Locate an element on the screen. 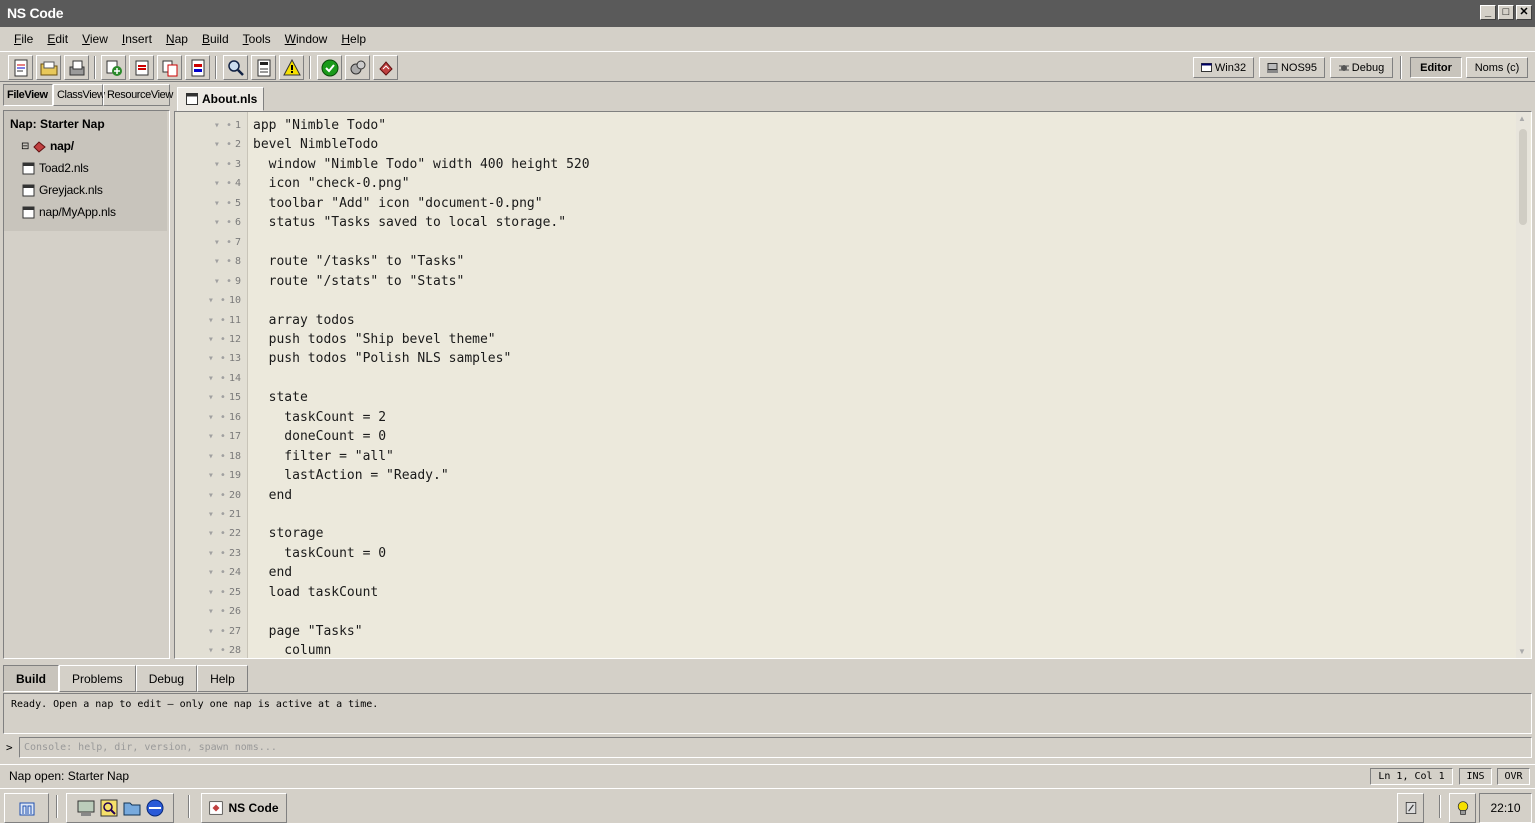  new-file-button is located at coordinates (20, 67).